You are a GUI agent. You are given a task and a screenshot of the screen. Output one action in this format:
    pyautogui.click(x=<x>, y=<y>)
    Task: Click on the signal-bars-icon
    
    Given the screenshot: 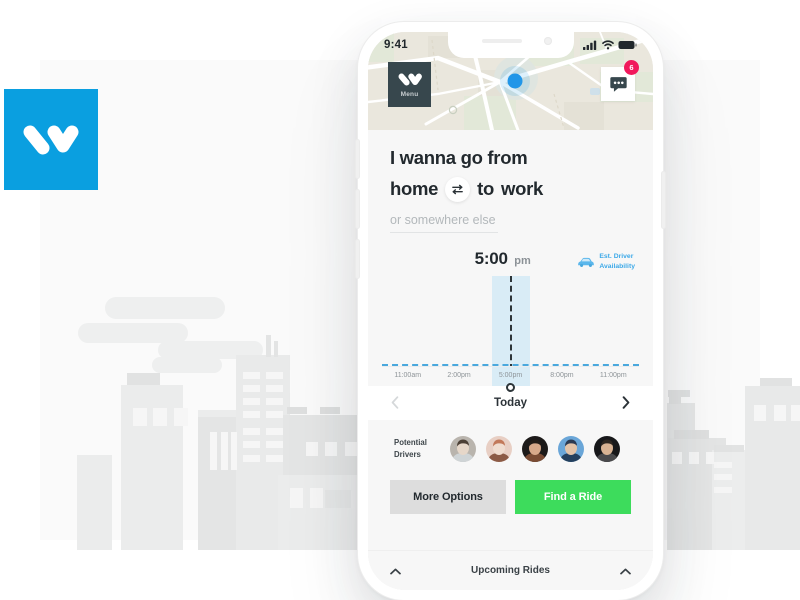 What is the action you would take?
    pyautogui.click(x=590, y=45)
    